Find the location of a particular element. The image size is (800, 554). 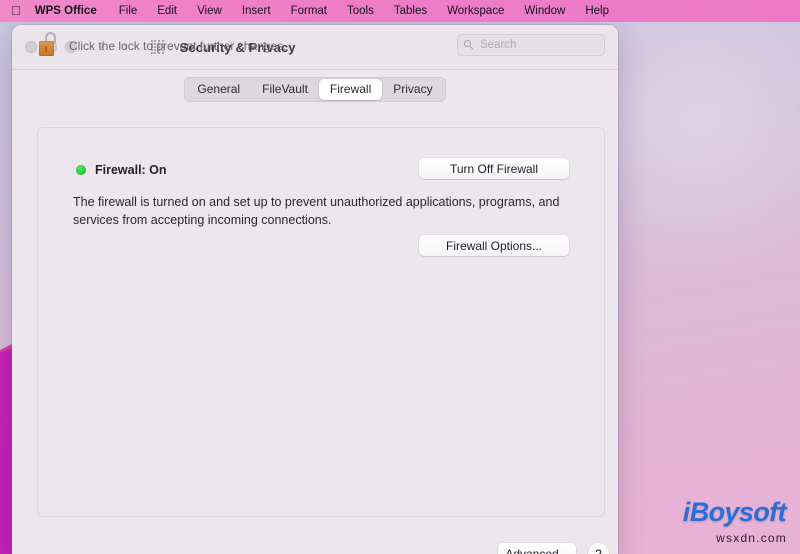

search-icon is located at coordinates (469, 45).